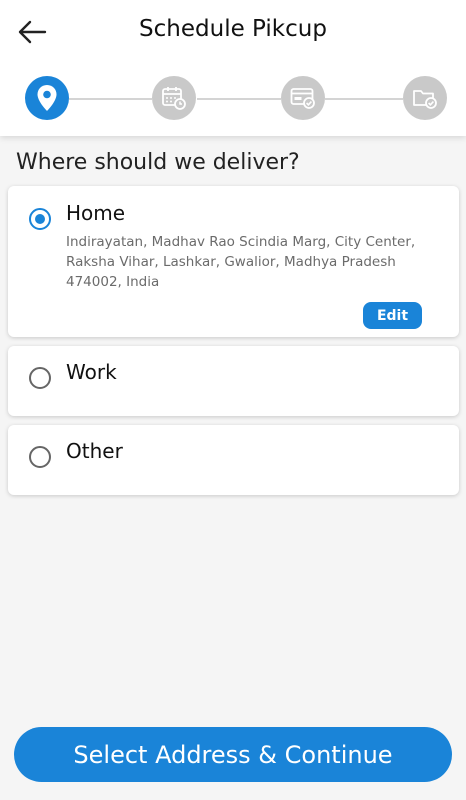 The image size is (466, 800). I want to click on folder-check-icon, so click(425, 99).